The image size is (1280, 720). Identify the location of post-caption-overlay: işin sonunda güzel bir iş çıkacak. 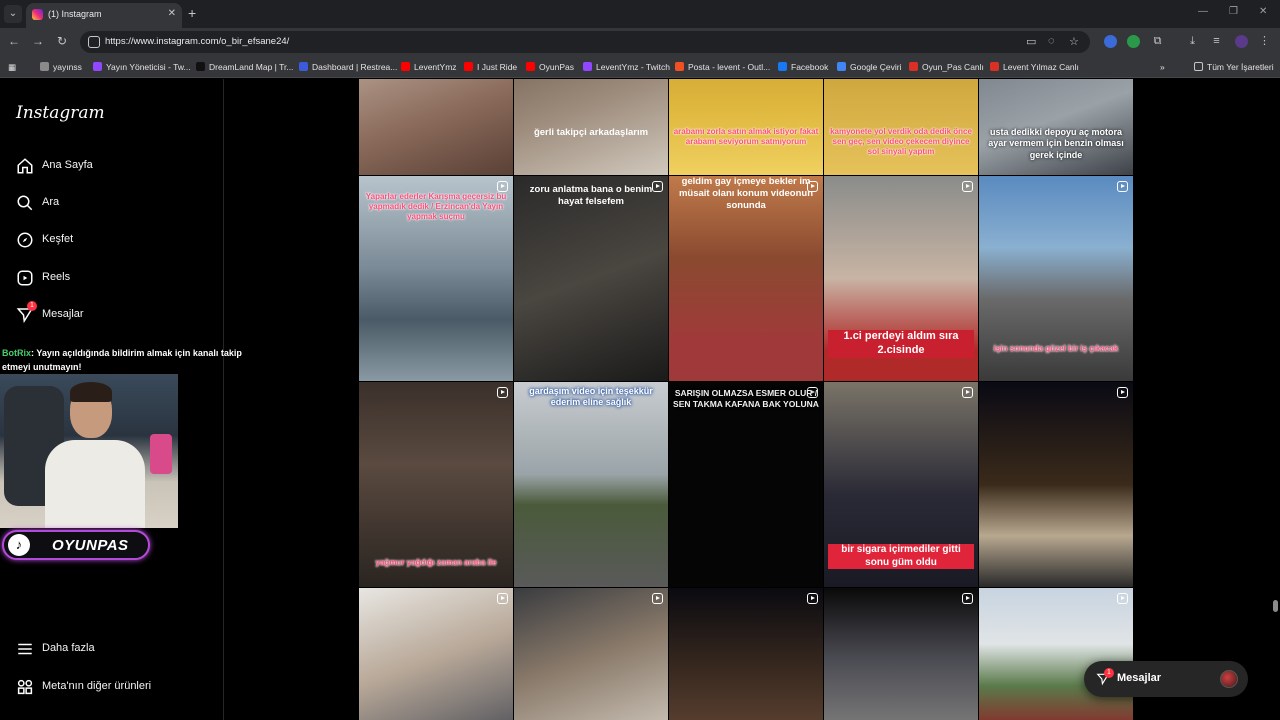
(1056, 348).